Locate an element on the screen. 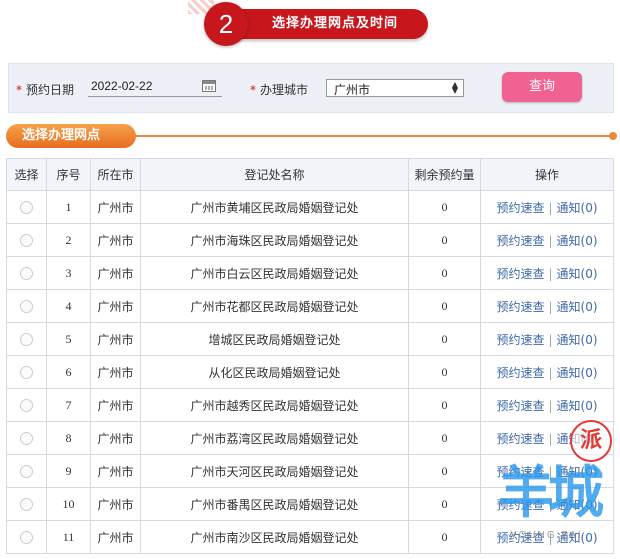 Image resolution: width=620 pixels, height=559 pixels. calendar-icon is located at coordinates (209, 86).